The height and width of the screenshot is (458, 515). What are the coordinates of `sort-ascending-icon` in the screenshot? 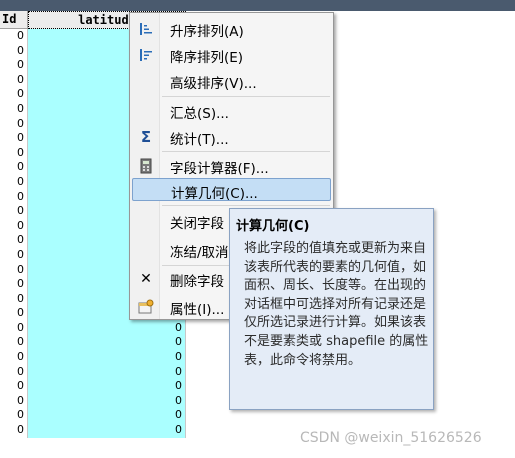 It's located at (146, 29).